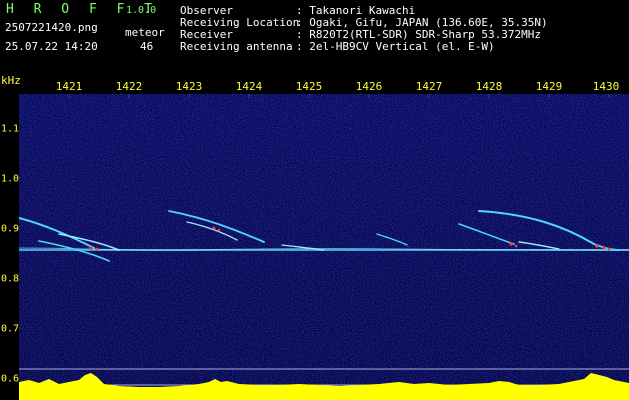  I want to click on x-tick-label: 1423, so click(189, 86).